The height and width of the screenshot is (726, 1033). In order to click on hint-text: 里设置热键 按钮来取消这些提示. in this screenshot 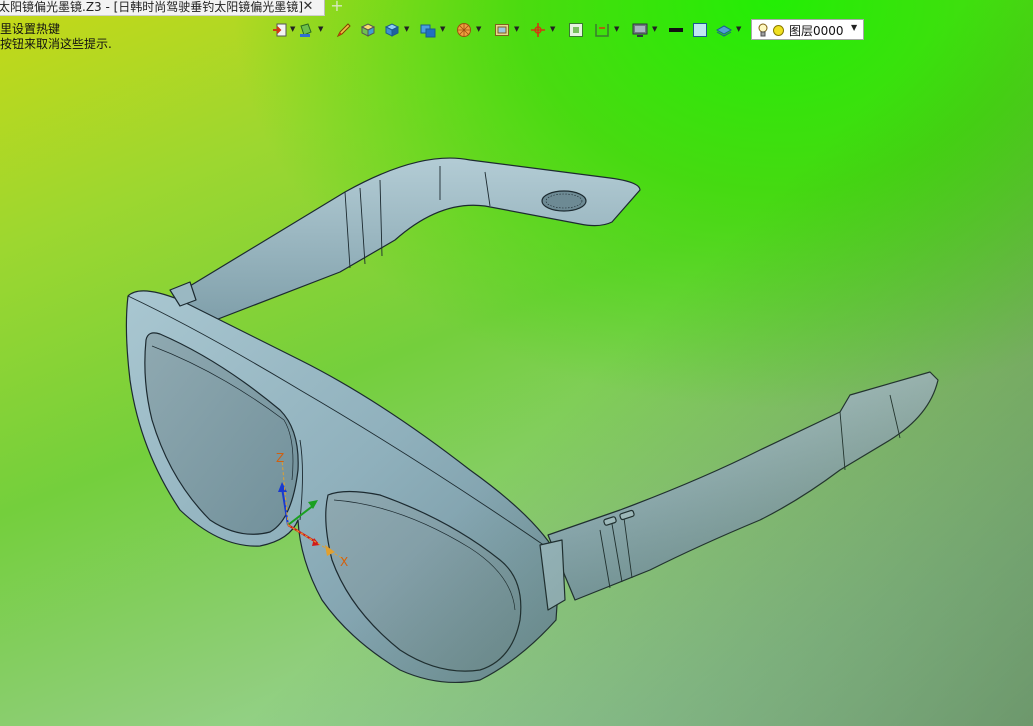, I will do `click(56, 37)`.